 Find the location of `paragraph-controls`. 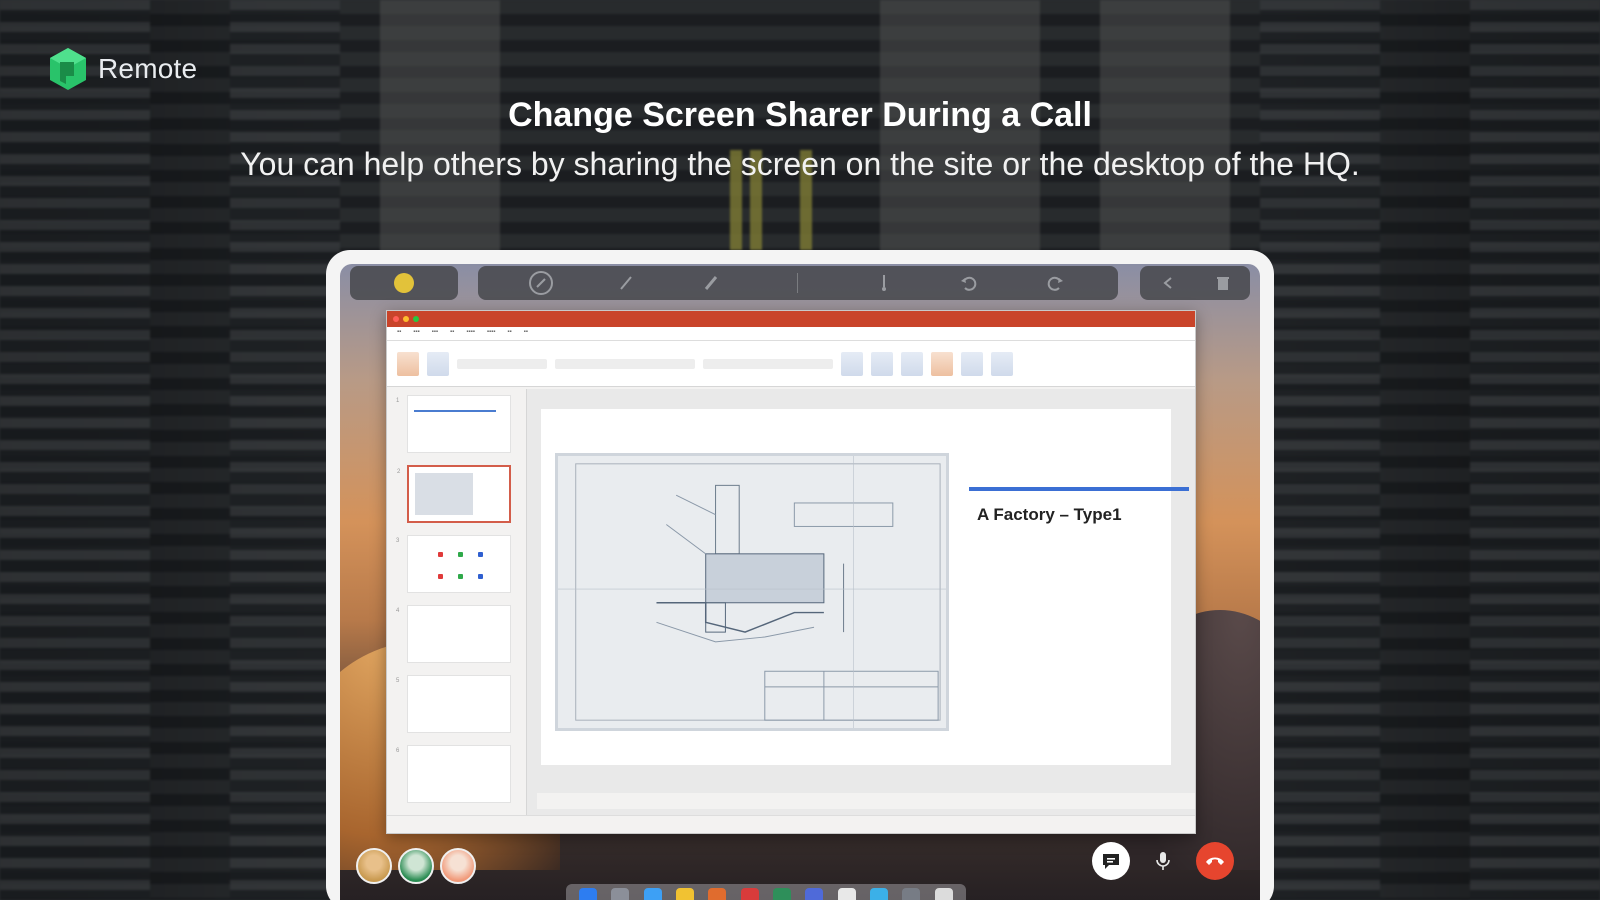

paragraph-controls is located at coordinates (768, 363).